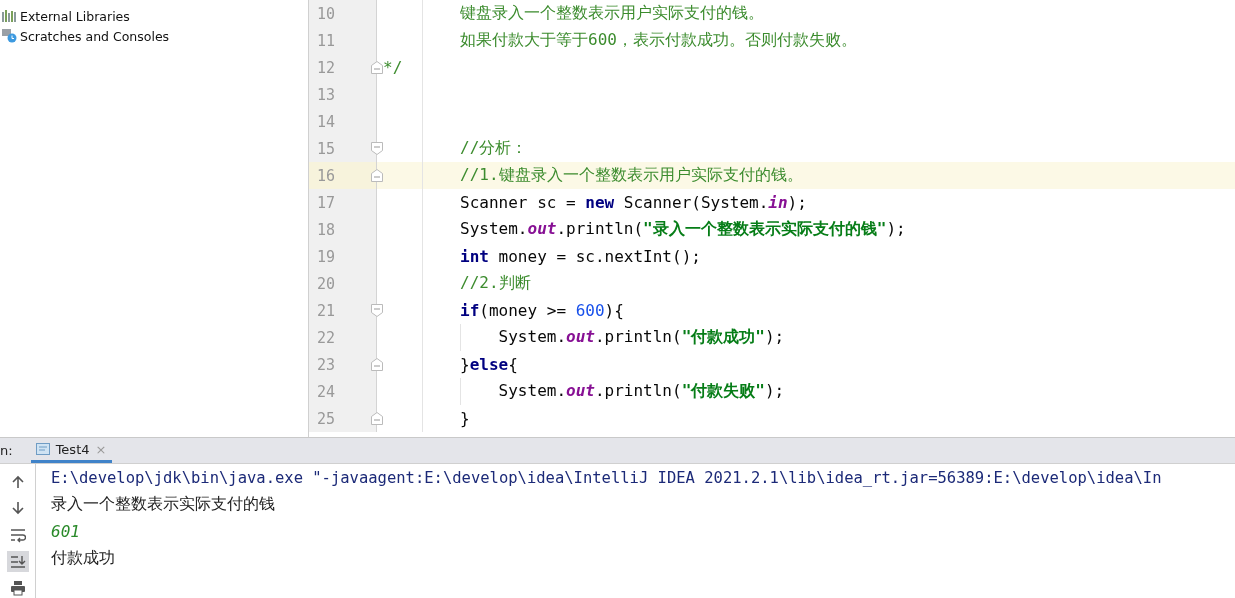 The height and width of the screenshot is (598, 1235). Describe the element at coordinates (641, 391) in the screenshot. I see `code-line: System.out.println("付款失败");` at that location.